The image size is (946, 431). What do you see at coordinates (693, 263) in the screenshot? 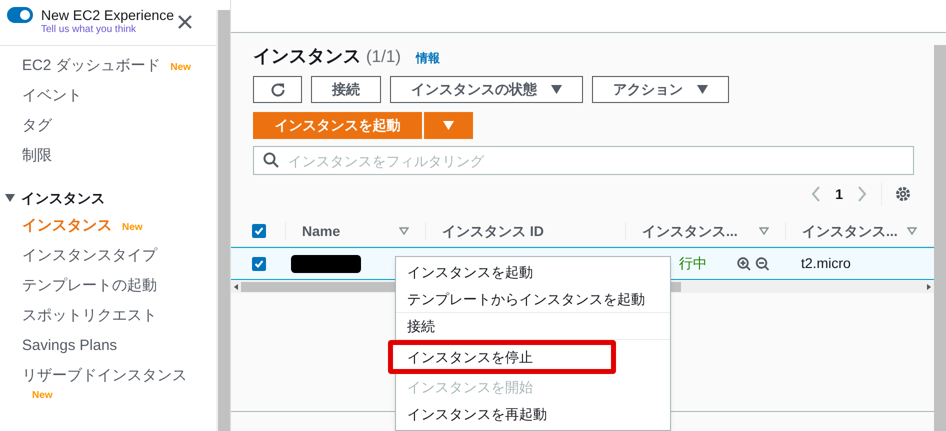
I see `status-text: 行中` at bounding box center [693, 263].